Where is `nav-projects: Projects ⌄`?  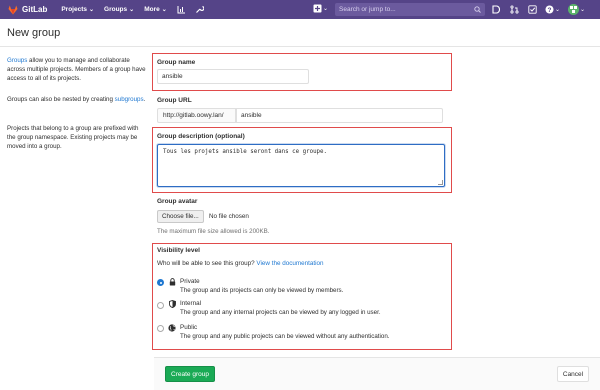
nav-projects: Projects ⌄ is located at coordinates (77, 9).